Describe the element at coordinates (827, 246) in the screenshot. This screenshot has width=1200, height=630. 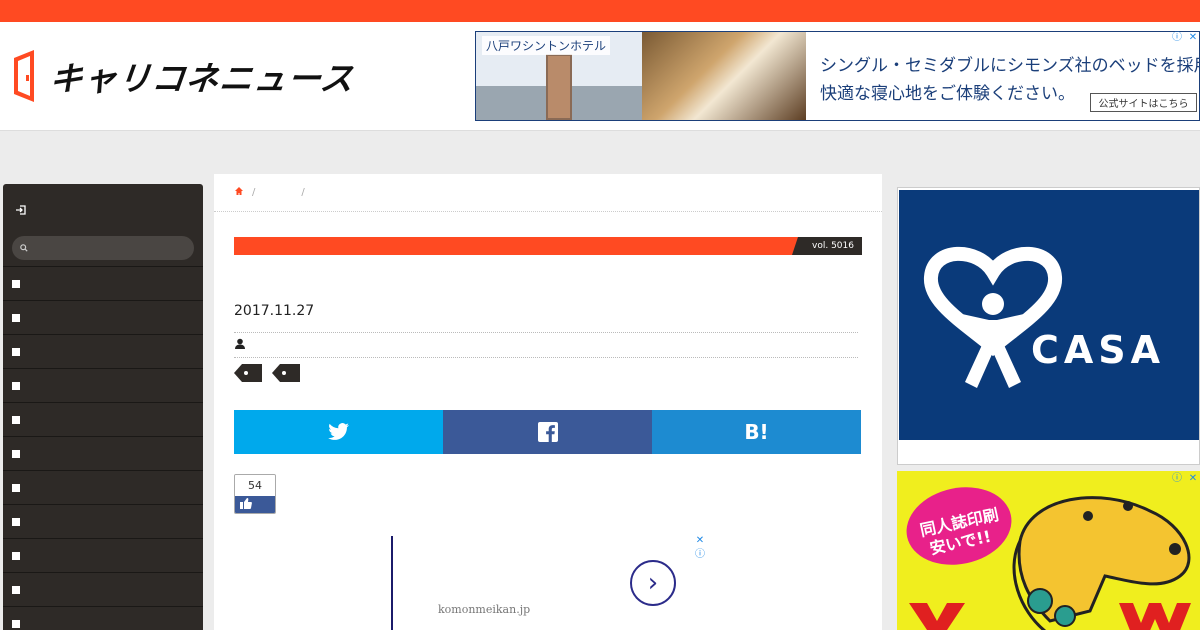
I see `volume-label: vol. 5016` at that location.